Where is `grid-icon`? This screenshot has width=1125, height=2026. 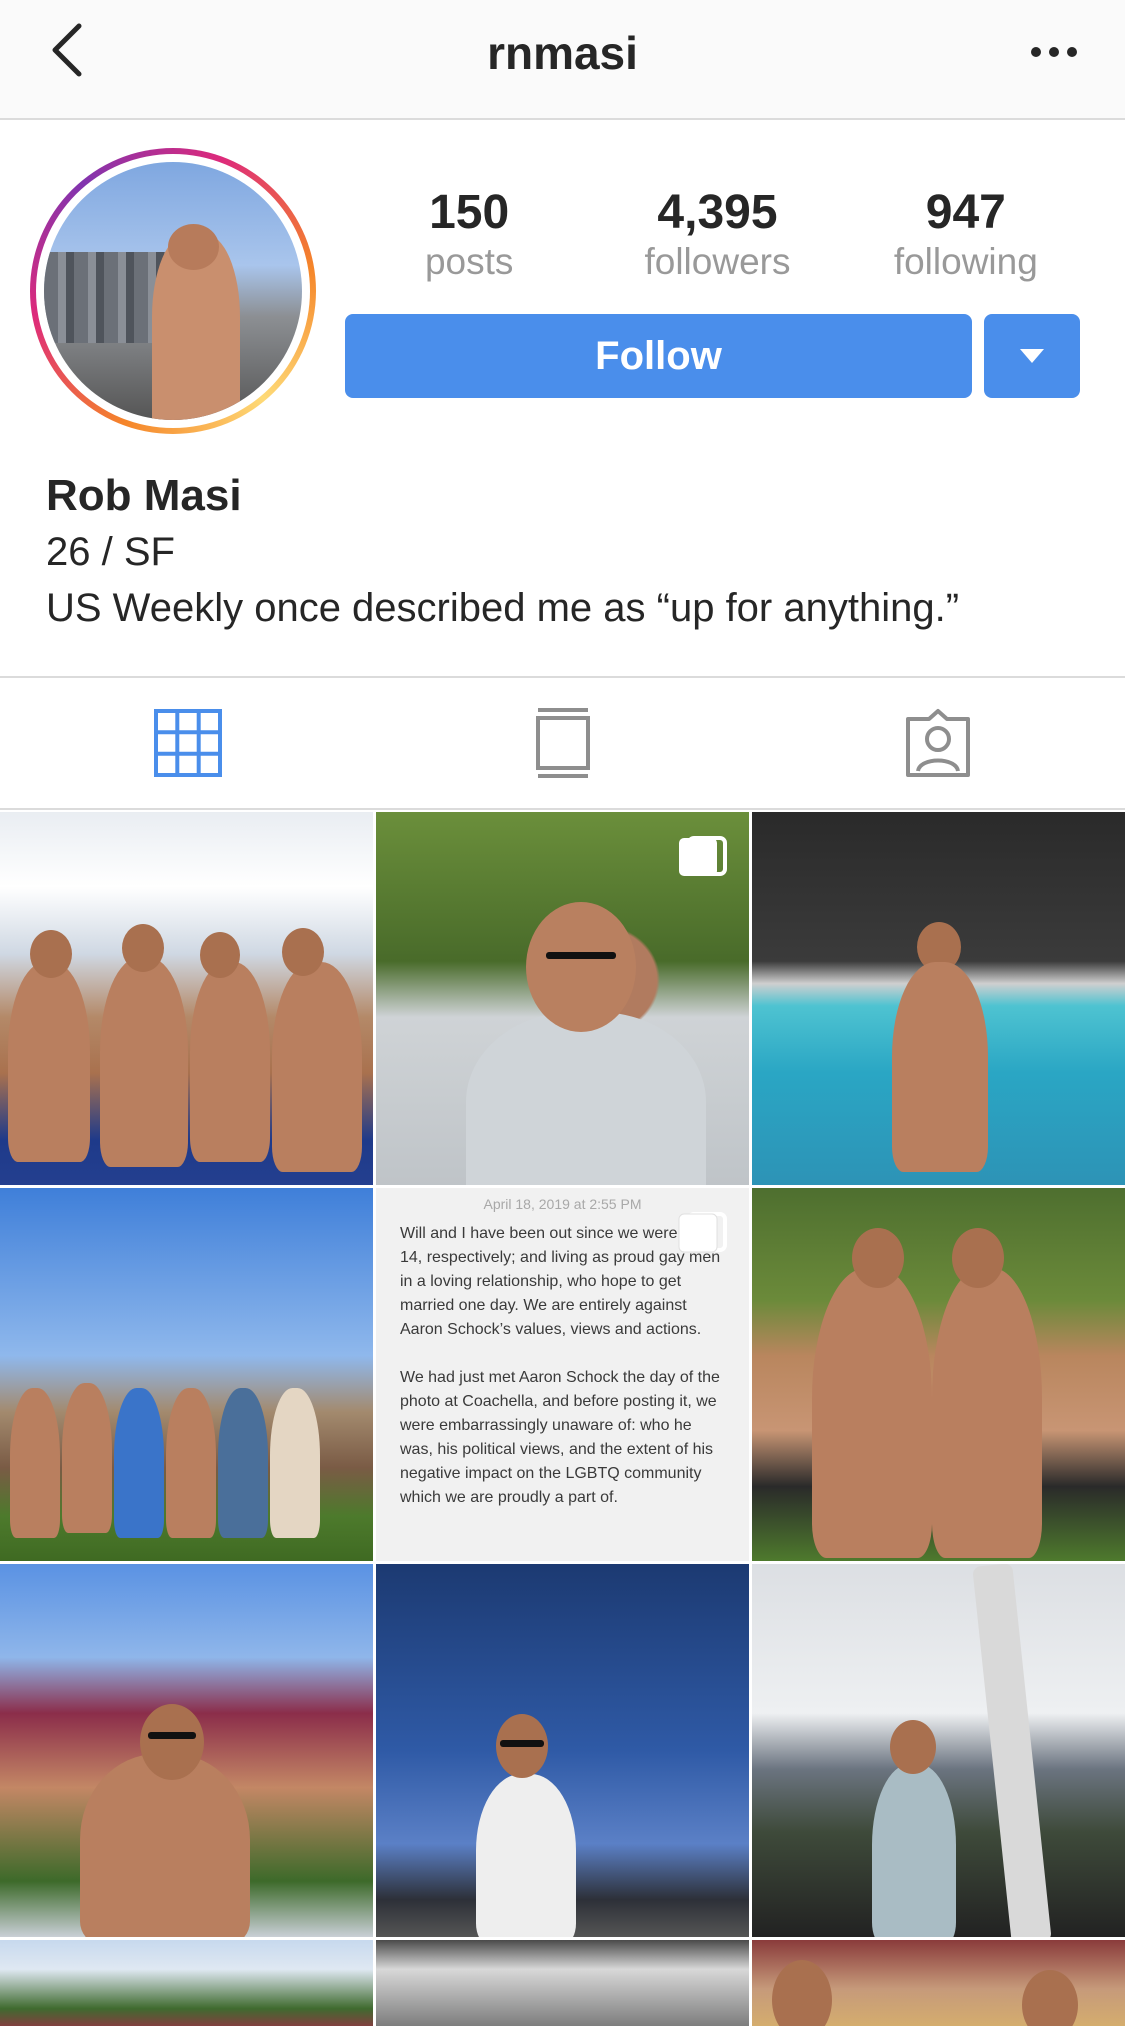
grid-icon is located at coordinates (187, 743).